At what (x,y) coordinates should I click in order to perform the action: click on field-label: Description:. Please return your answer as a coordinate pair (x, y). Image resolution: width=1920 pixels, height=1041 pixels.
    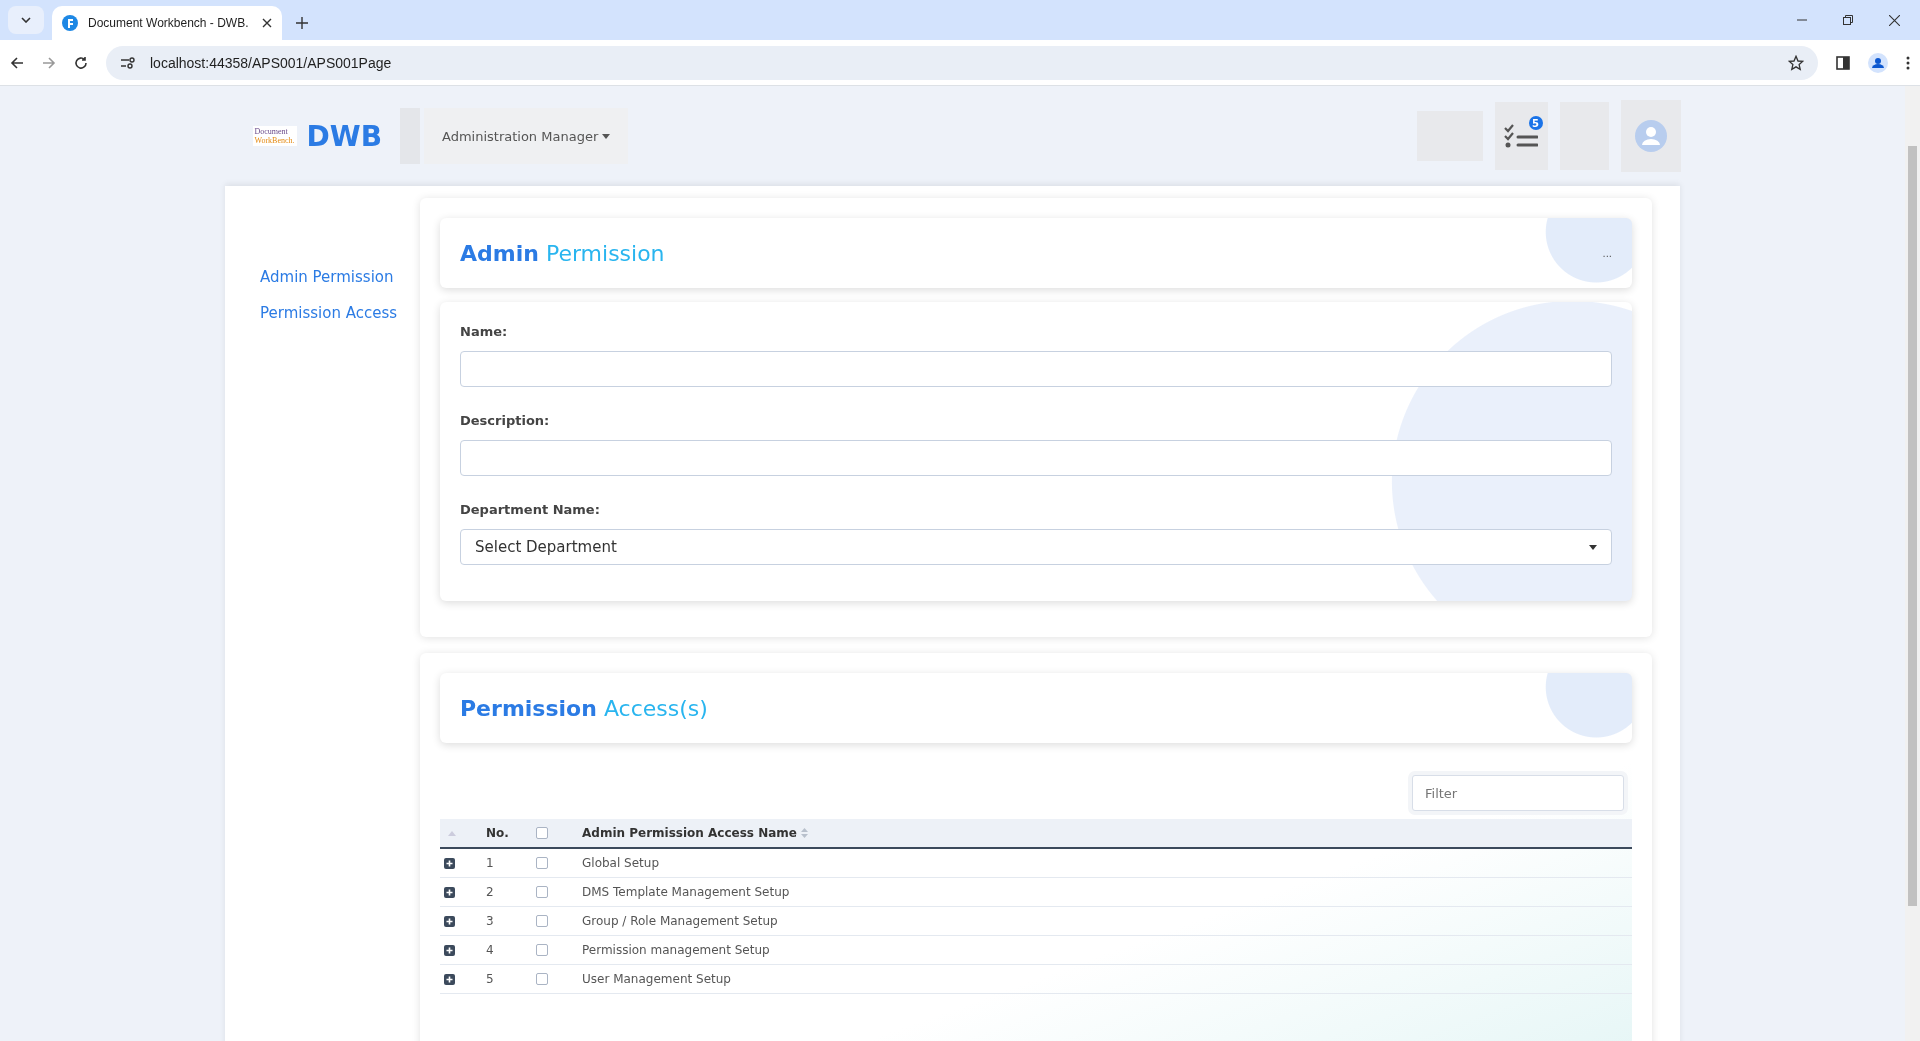
    Looking at the image, I should click on (505, 420).